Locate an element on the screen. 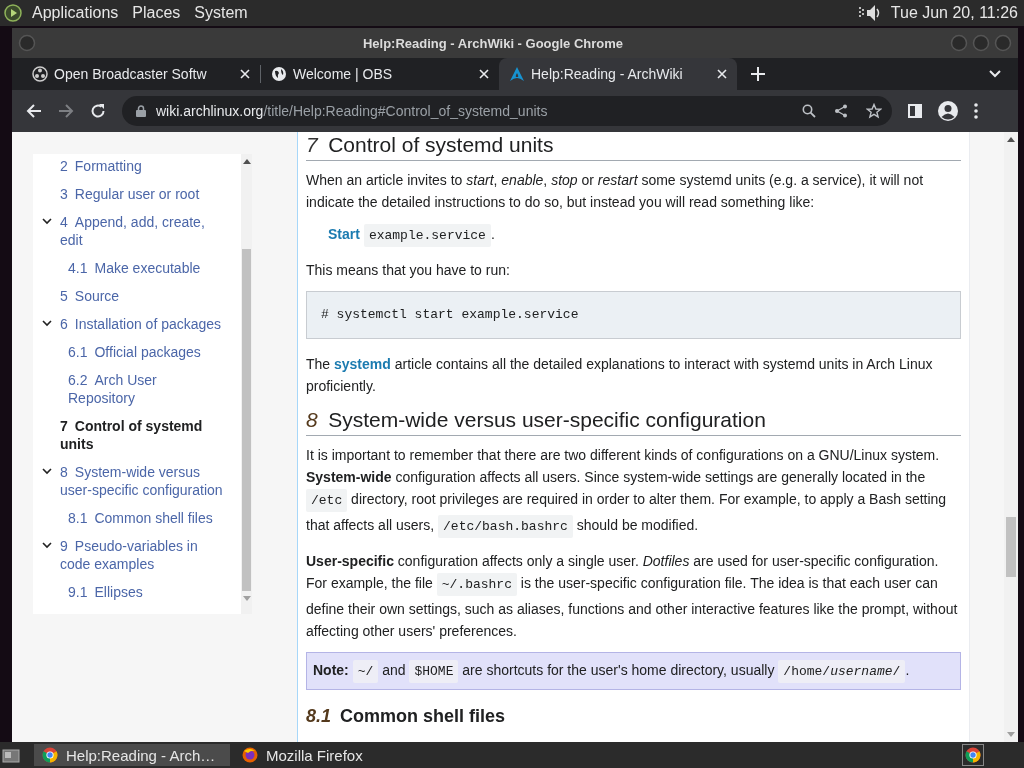  reload-icon is located at coordinates (98, 111).